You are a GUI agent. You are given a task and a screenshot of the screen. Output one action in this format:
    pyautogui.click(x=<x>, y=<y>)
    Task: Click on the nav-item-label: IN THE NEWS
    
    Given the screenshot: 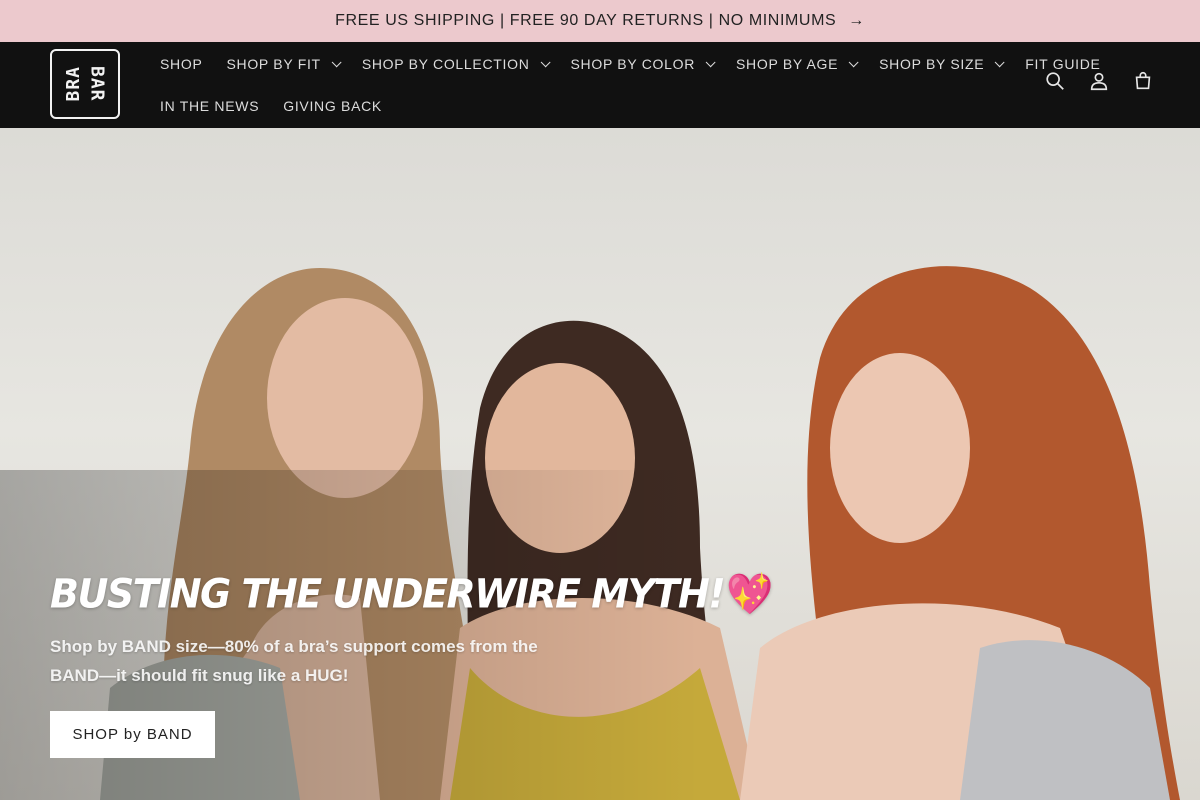 What is the action you would take?
    pyautogui.click(x=210, y=106)
    